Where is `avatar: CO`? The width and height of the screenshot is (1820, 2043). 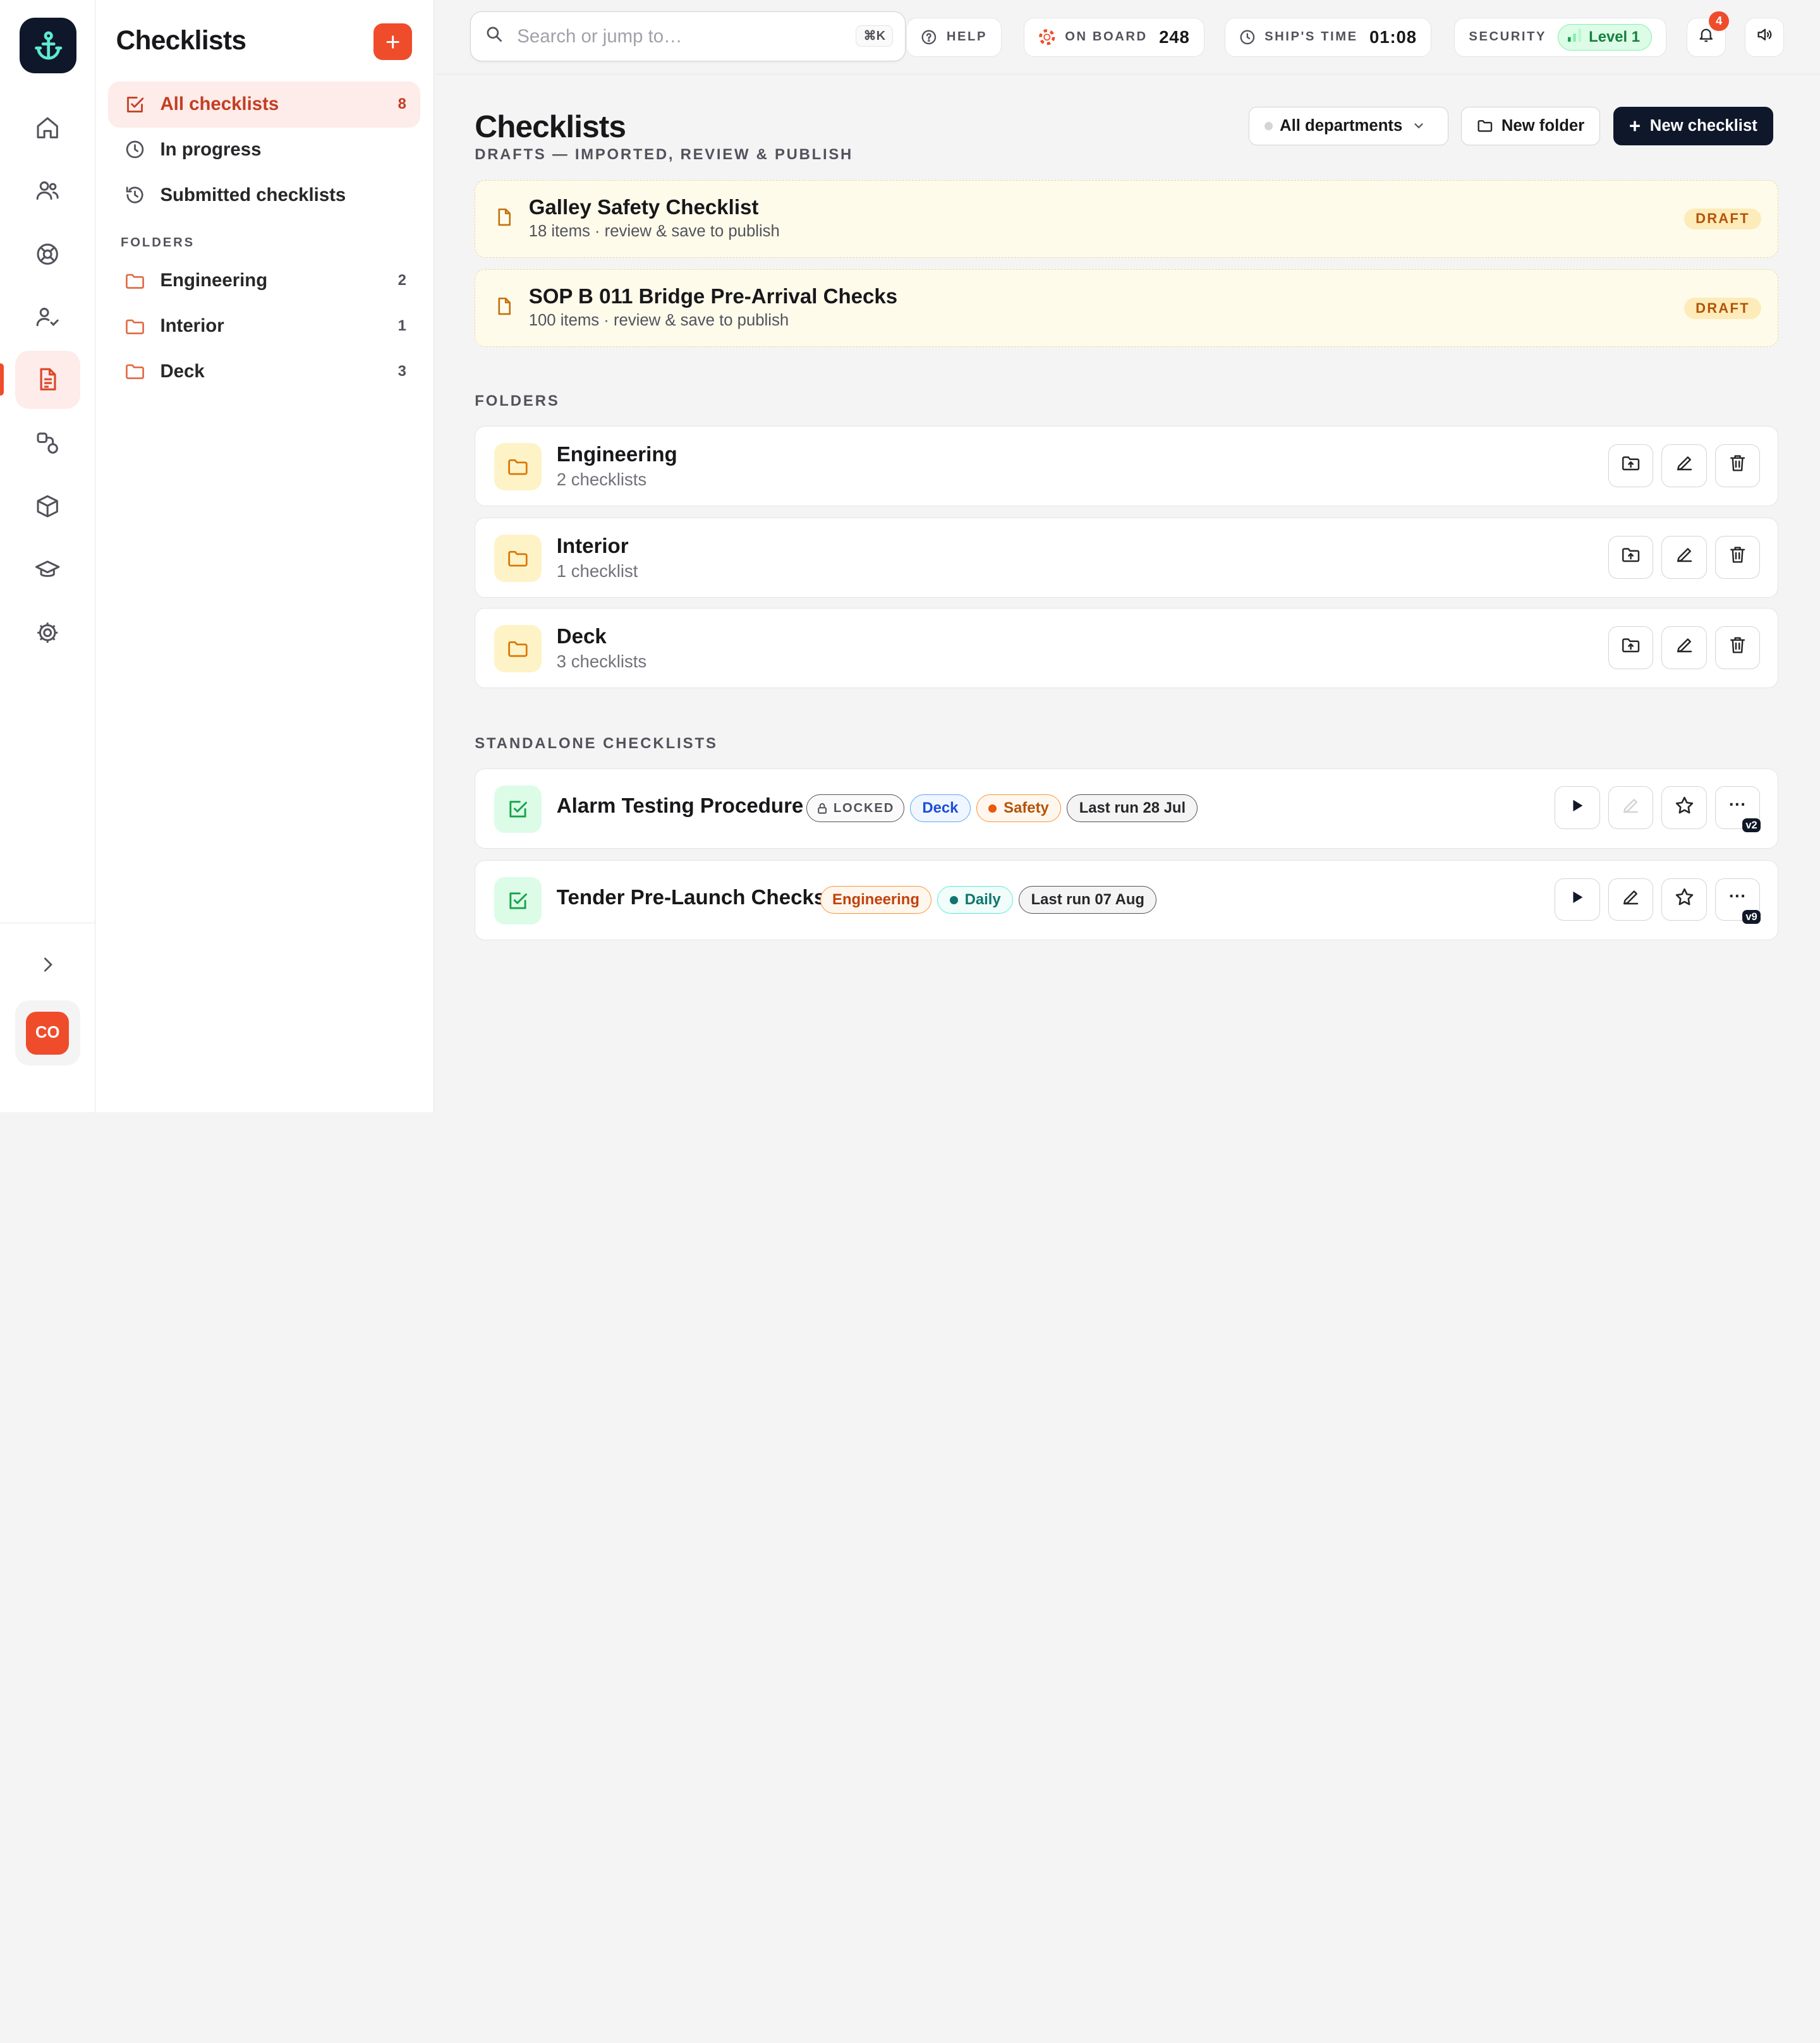 avatar: CO is located at coordinates (48, 1033).